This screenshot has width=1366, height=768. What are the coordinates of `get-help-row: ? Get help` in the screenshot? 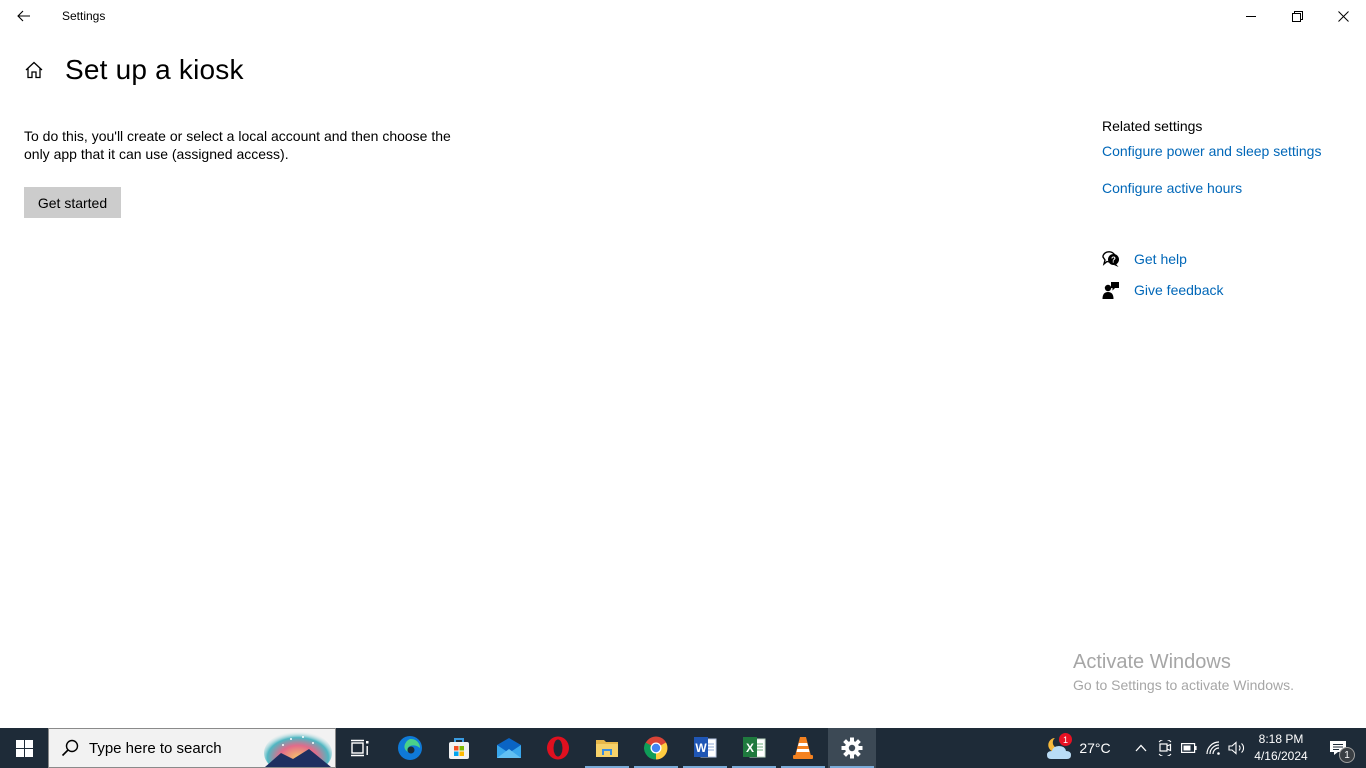 It's located at (1144, 259).